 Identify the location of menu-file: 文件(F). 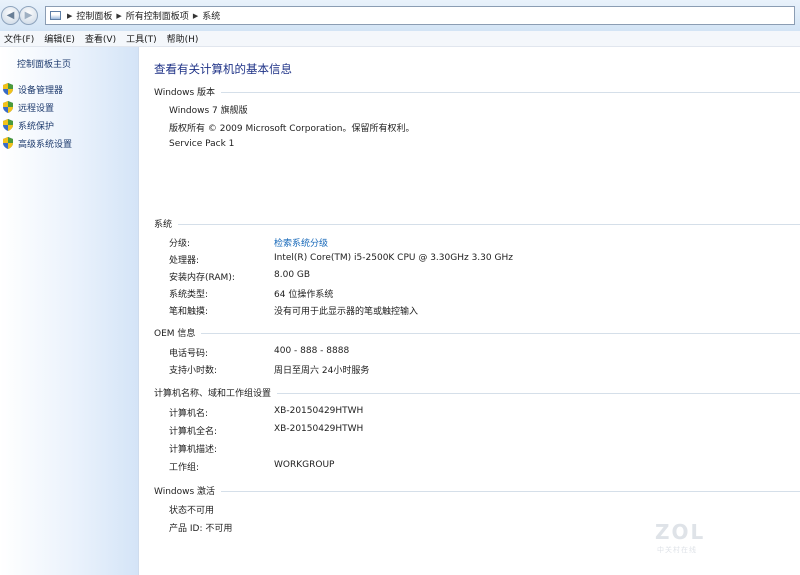
(19, 38).